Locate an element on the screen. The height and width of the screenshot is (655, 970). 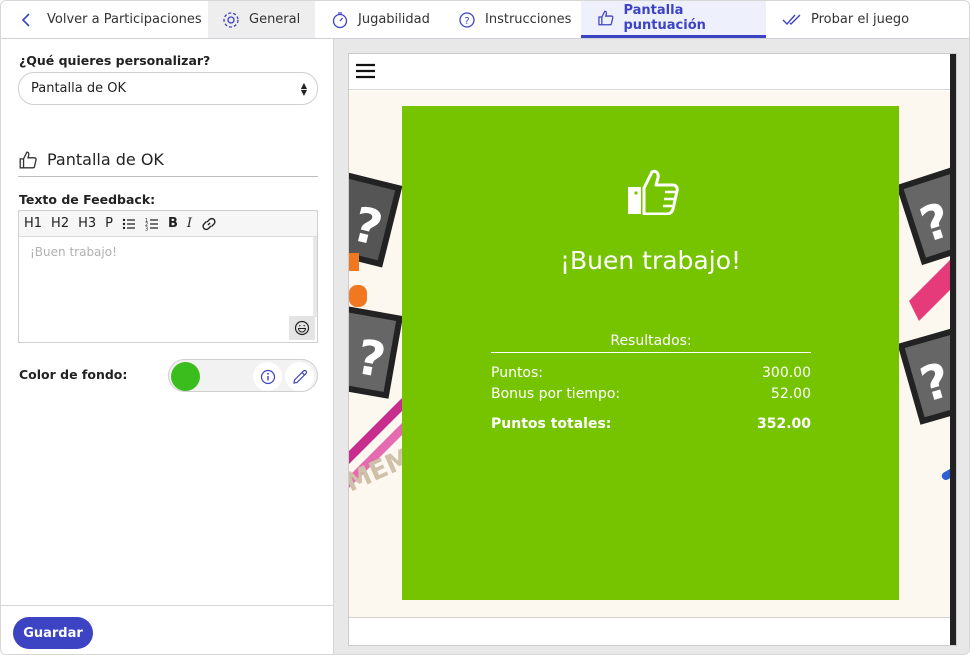
feedback-message: ¡Buen trabajo! is located at coordinates (650, 260).